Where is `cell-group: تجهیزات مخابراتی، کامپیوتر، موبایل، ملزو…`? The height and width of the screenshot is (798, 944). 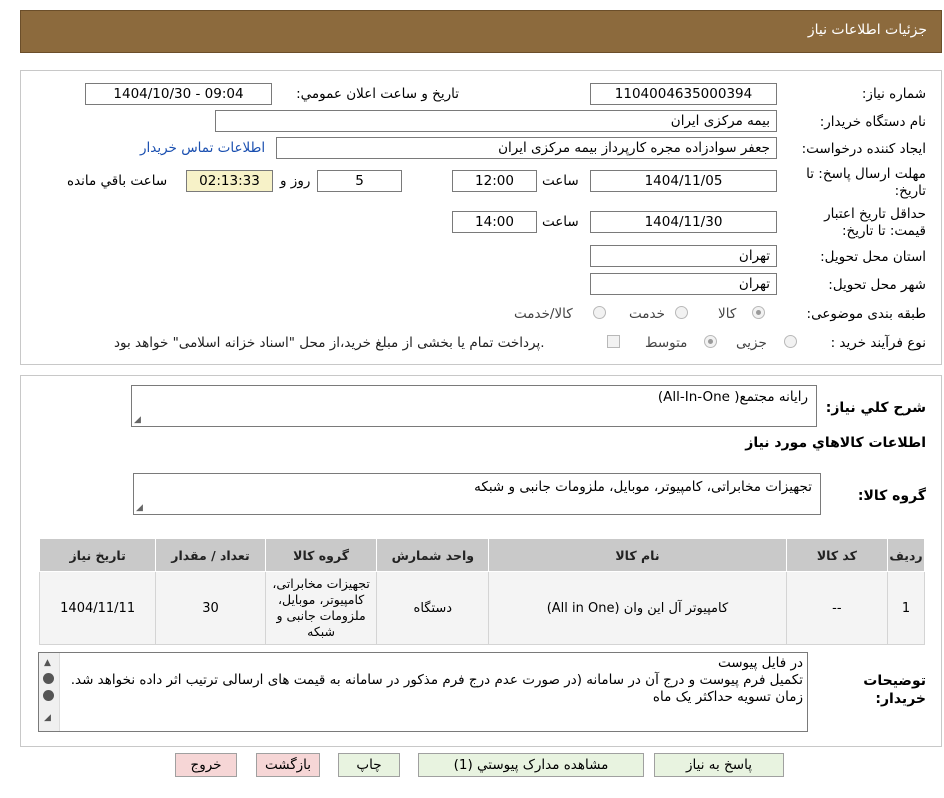
cell-group: تجهیزات مخابراتی، کامپیوتر، موبایل، ملزو… is located at coordinates (321, 608).